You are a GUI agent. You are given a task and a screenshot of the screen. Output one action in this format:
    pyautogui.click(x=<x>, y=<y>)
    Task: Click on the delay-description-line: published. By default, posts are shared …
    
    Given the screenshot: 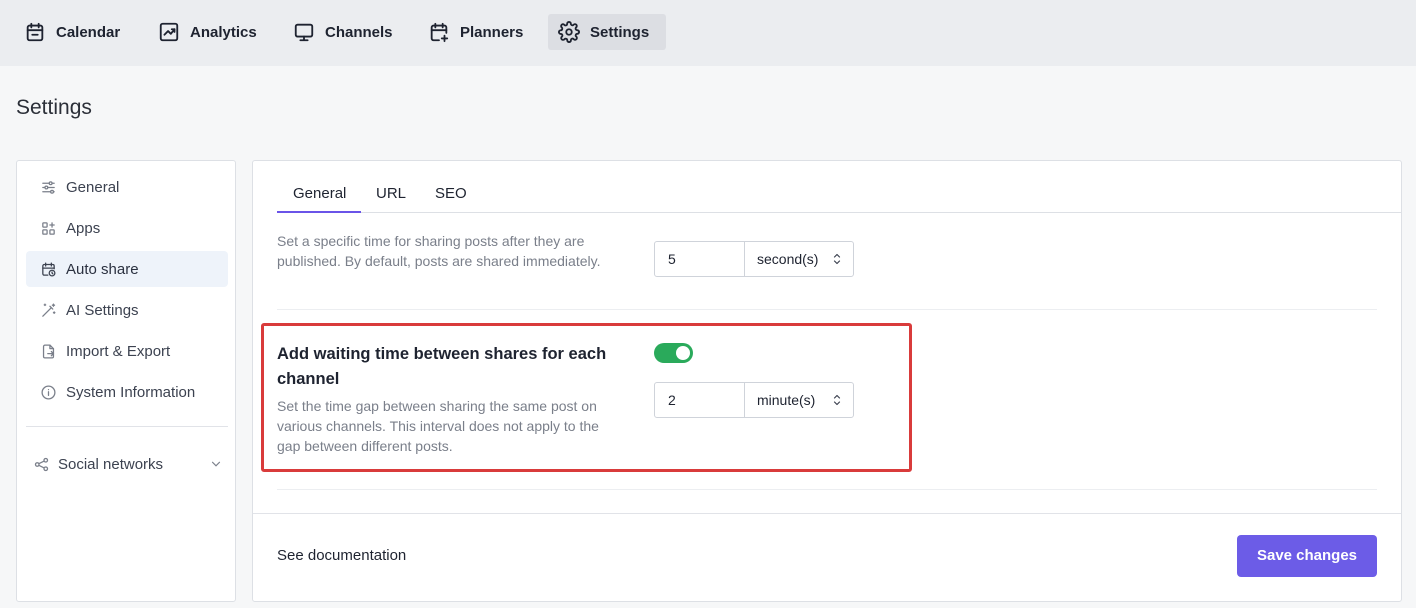 What is the action you would take?
    pyautogui.click(x=439, y=261)
    